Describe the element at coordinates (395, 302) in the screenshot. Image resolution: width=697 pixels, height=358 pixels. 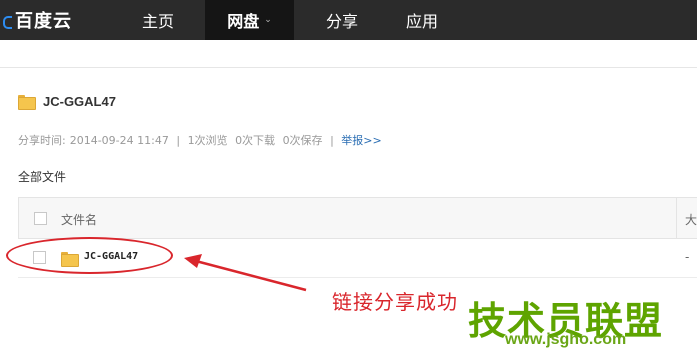
I see `annotation-caption: 链接分享成功` at that location.